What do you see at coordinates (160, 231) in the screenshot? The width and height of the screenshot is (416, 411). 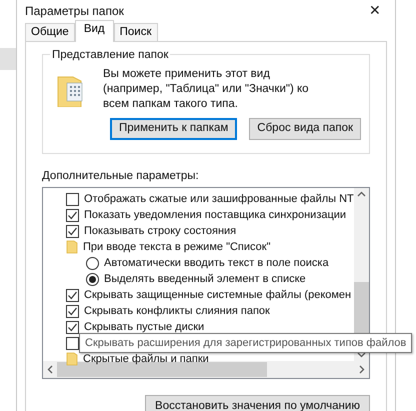 I see `option-label: Показывать строку состояния` at bounding box center [160, 231].